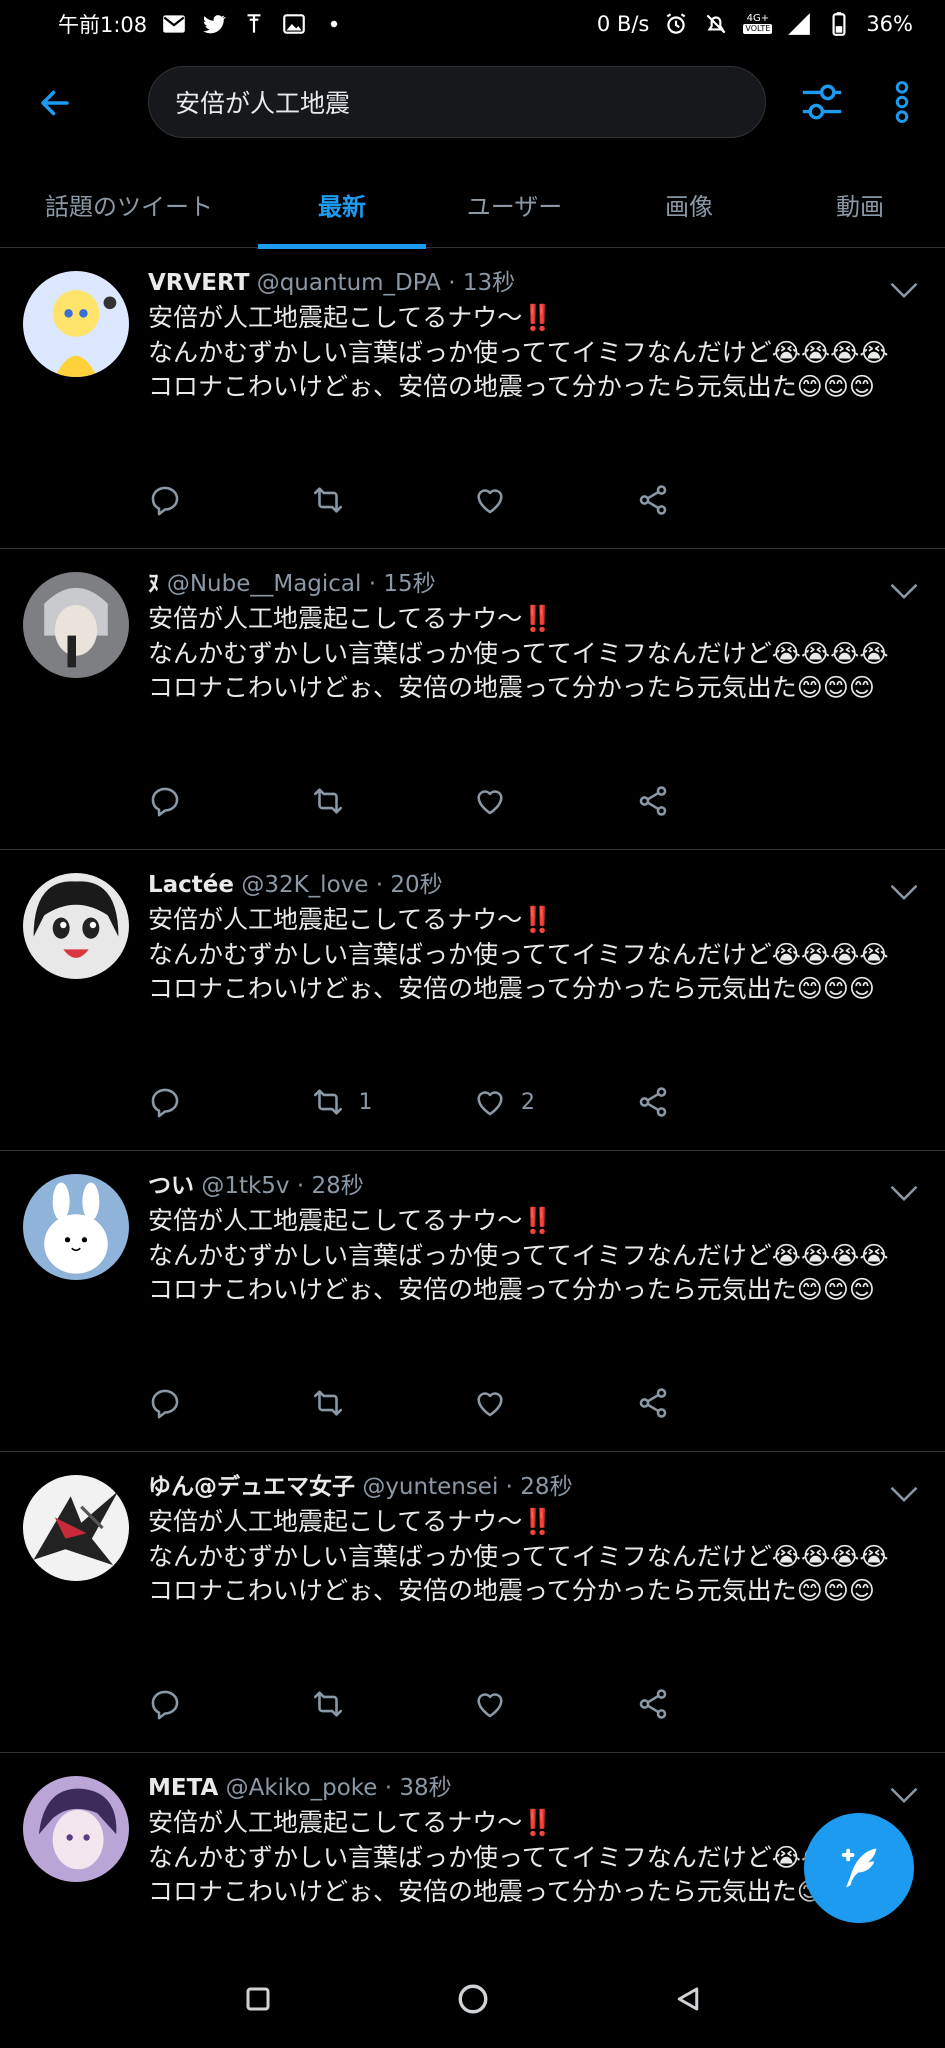 The image size is (945, 2048). Describe the element at coordinates (528, 584) in the screenshot. I see `tweet-header: ﾇ @Nube__Magical · 15秒` at that location.